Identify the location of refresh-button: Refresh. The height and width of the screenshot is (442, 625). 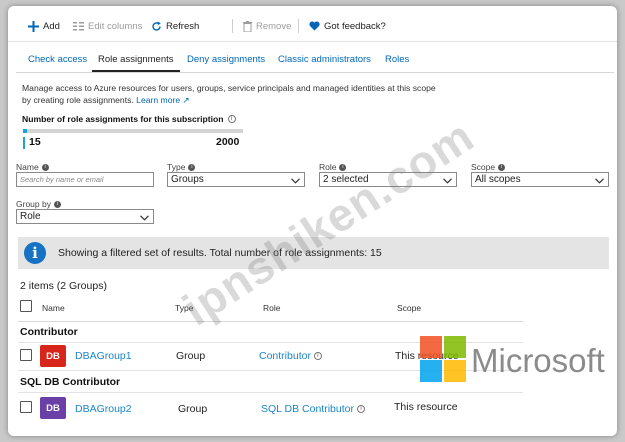
(175, 26).